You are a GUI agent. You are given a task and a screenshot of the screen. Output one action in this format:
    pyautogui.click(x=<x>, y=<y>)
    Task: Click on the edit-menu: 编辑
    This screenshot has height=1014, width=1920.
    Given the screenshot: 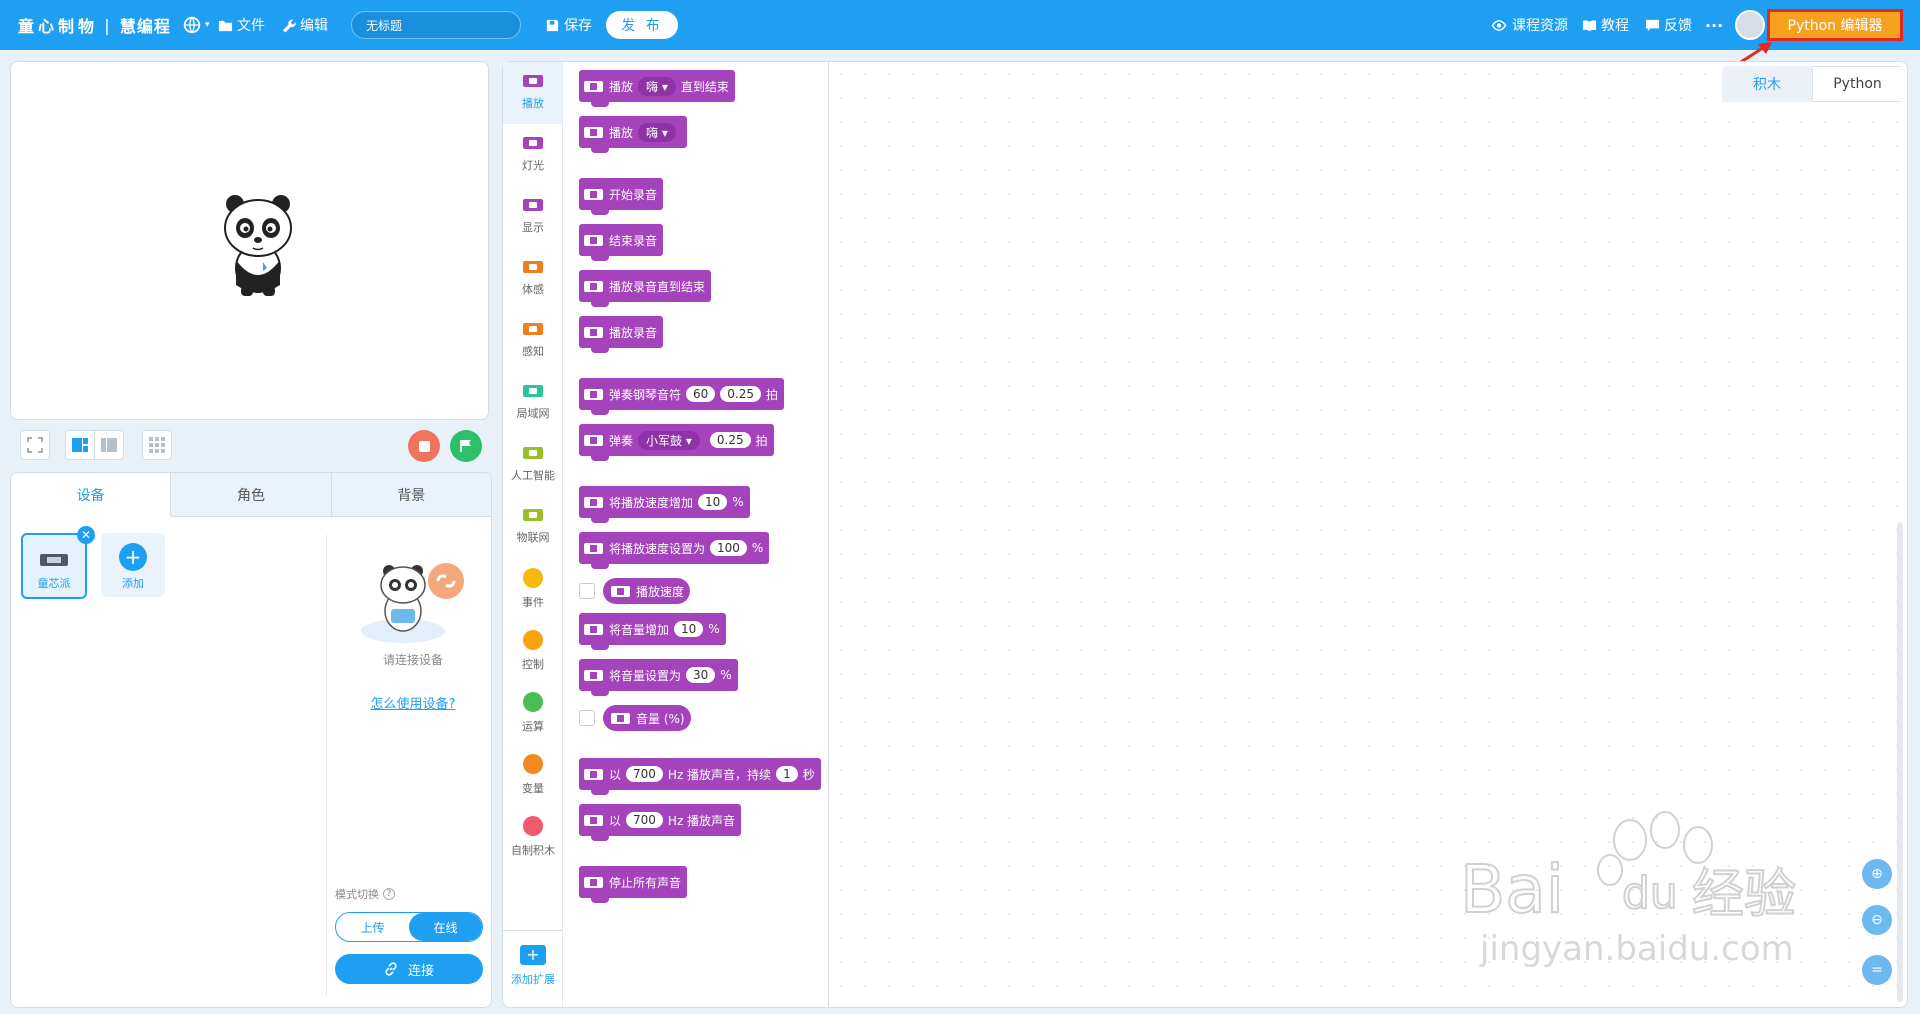 What is the action you would take?
    pyautogui.click(x=304, y=25)
    